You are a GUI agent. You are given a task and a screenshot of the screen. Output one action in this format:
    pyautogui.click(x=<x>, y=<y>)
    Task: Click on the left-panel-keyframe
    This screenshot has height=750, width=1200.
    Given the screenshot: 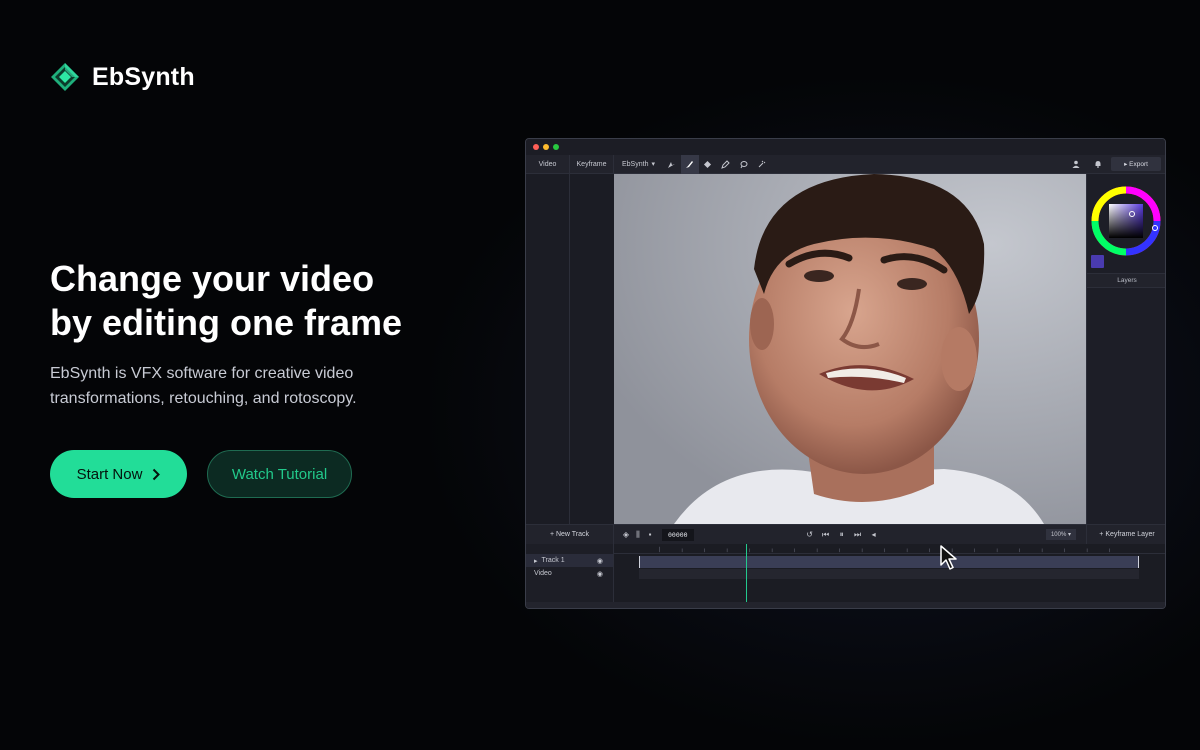 What is the action you would take?
    pyautogui.click(x=592, y=349)
    